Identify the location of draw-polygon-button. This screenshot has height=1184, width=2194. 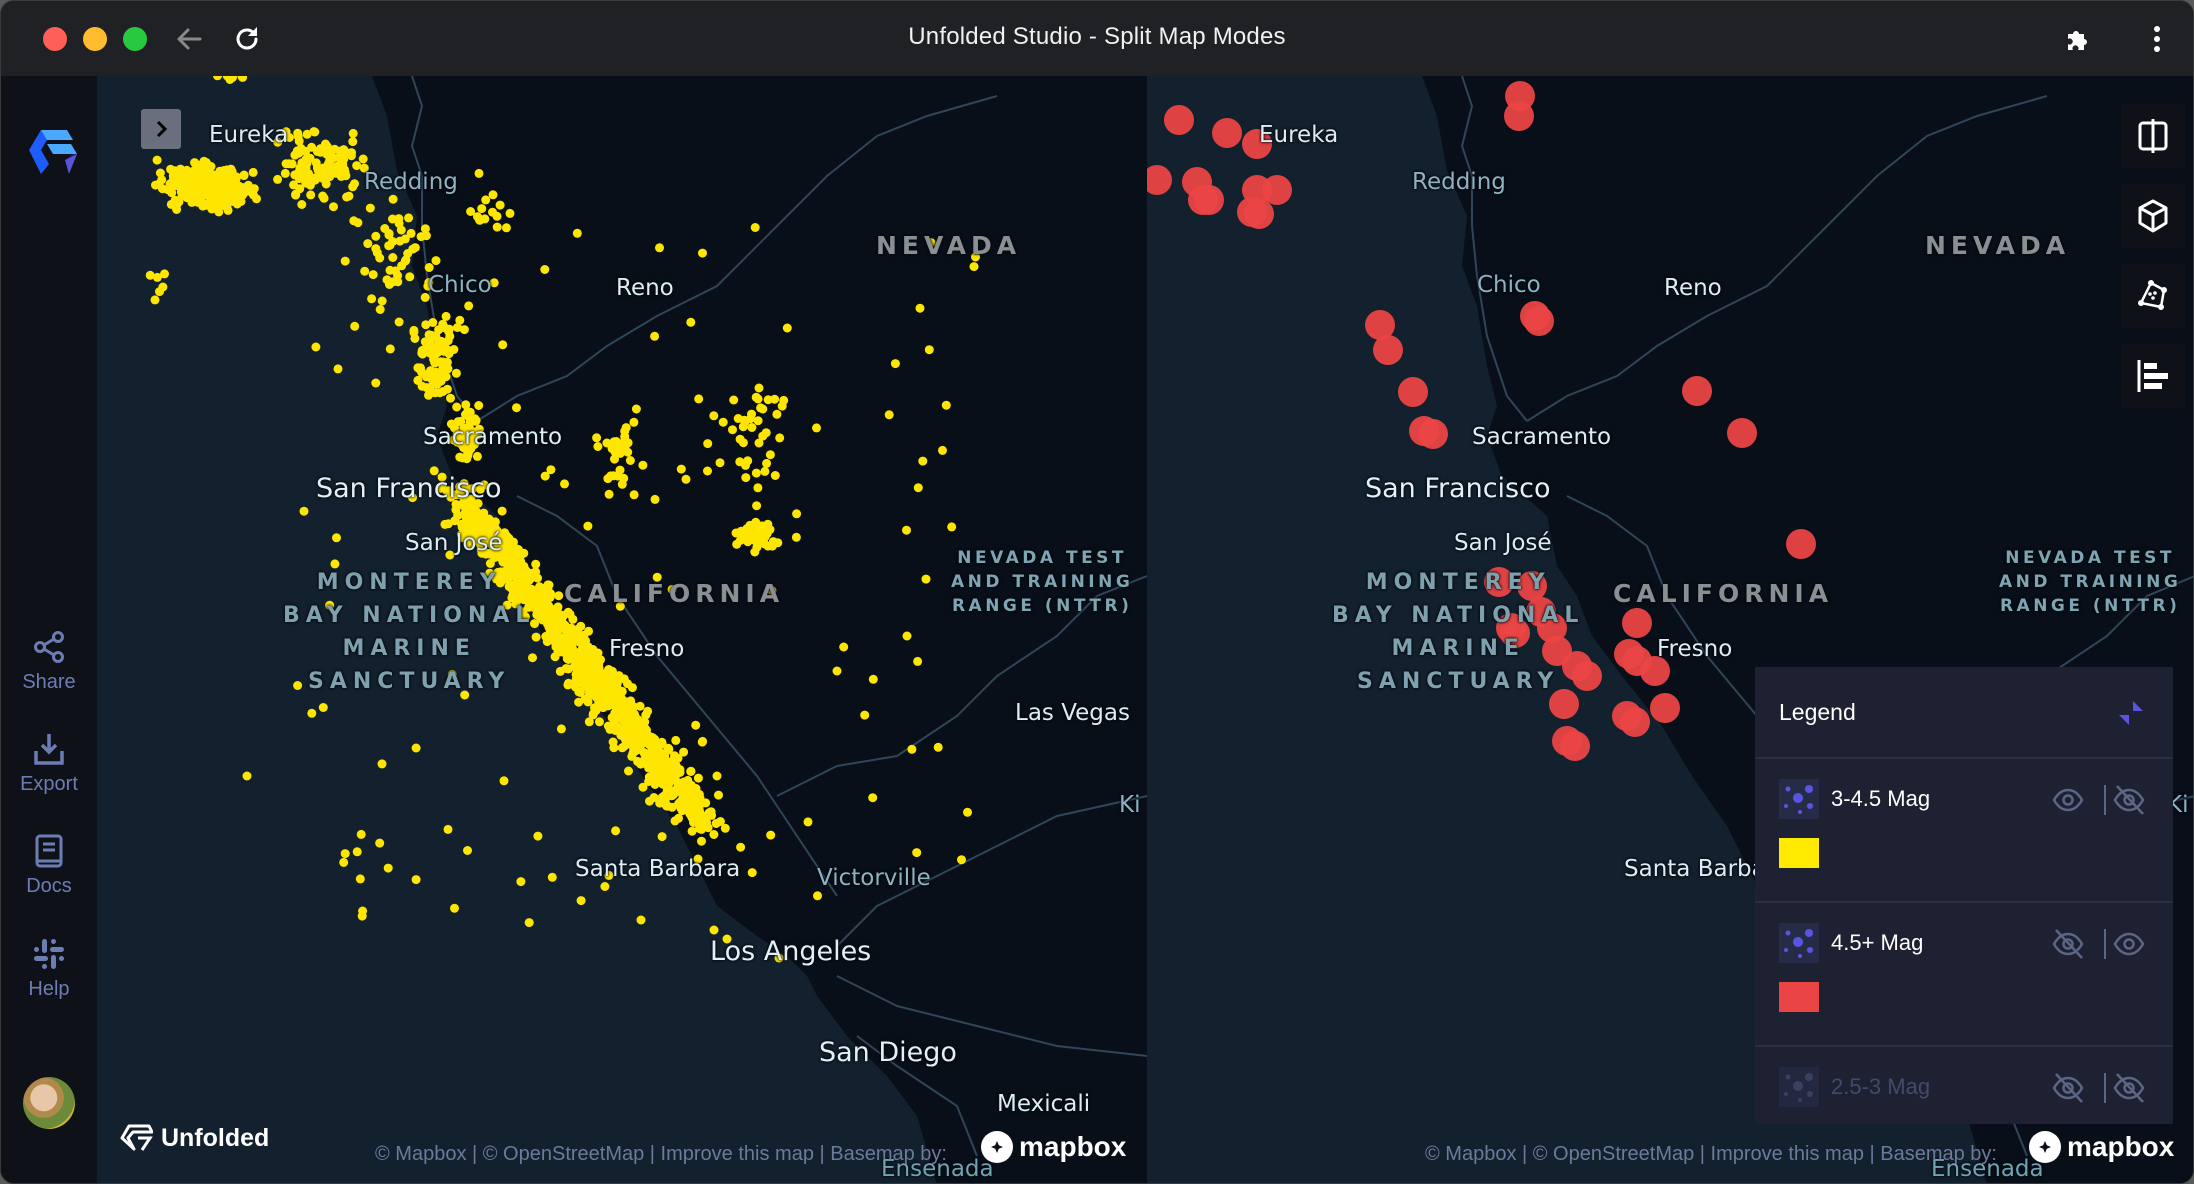
(2153, 296).